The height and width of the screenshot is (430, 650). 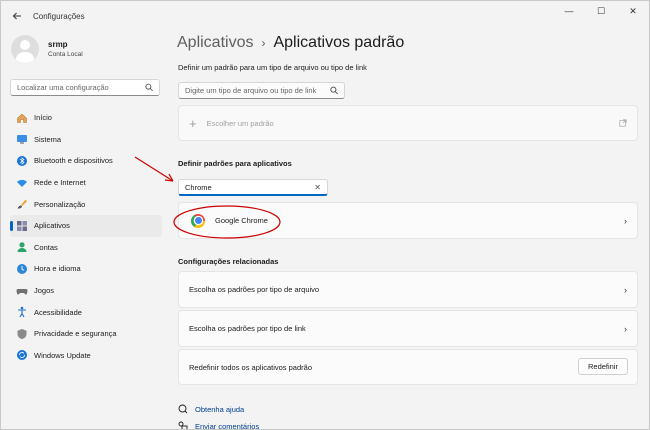 I want to click on sidebar-item-label: Aplicativos, so click(x=52, y=226).